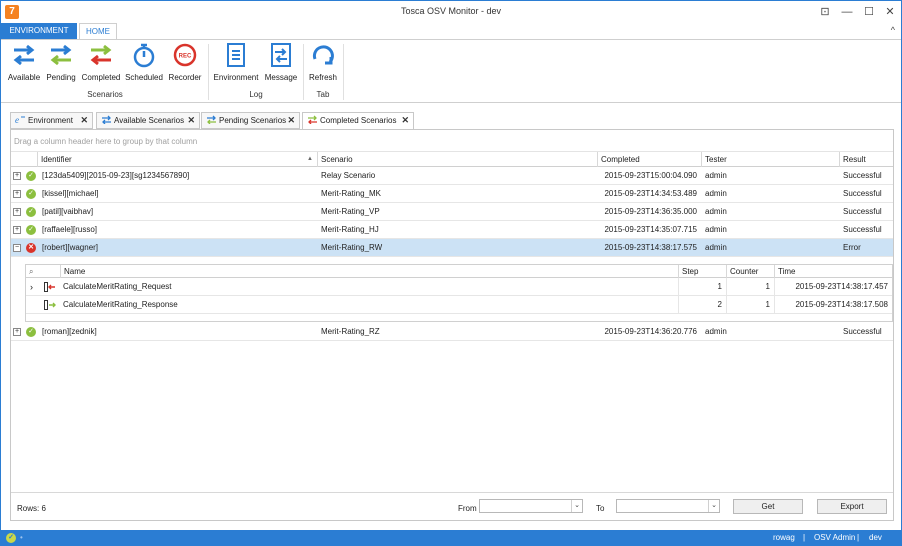 This screenshot has width=902, height=546. I want to click on connection-ok-icon: ✓, so click(11, 538).